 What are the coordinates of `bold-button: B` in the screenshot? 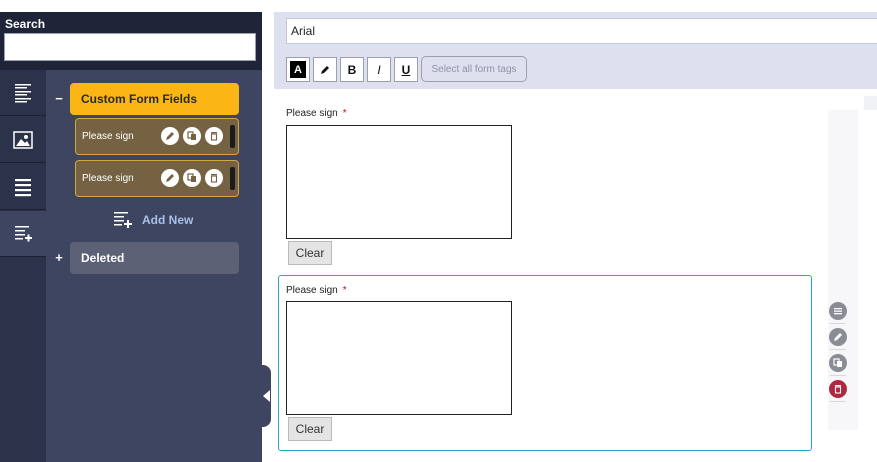 It's located at (352, 69).